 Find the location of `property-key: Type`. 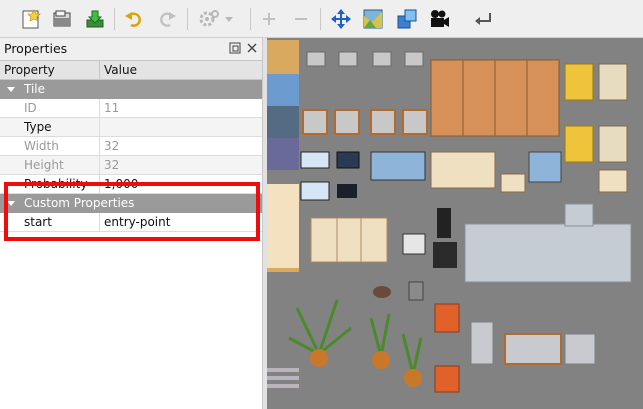

property-key: Type is located at coordinates (38, 127).